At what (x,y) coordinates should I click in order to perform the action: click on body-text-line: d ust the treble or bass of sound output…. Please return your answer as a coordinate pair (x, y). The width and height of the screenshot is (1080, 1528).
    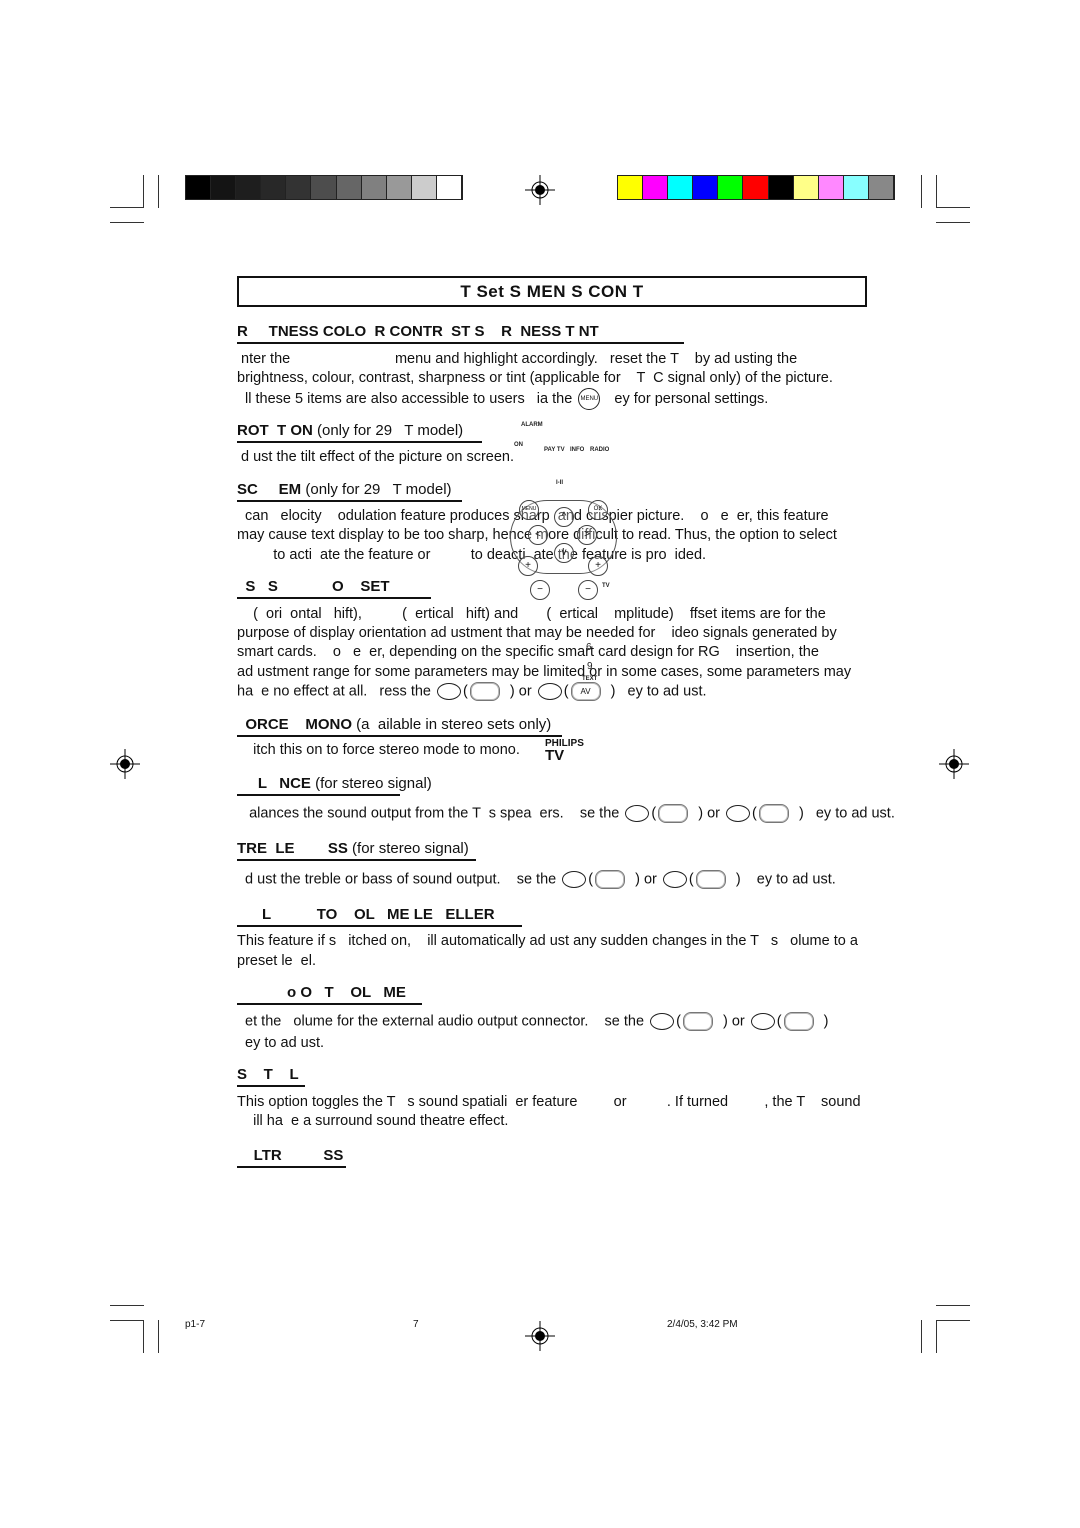
    Looking at the image, I should click on (536, 879).